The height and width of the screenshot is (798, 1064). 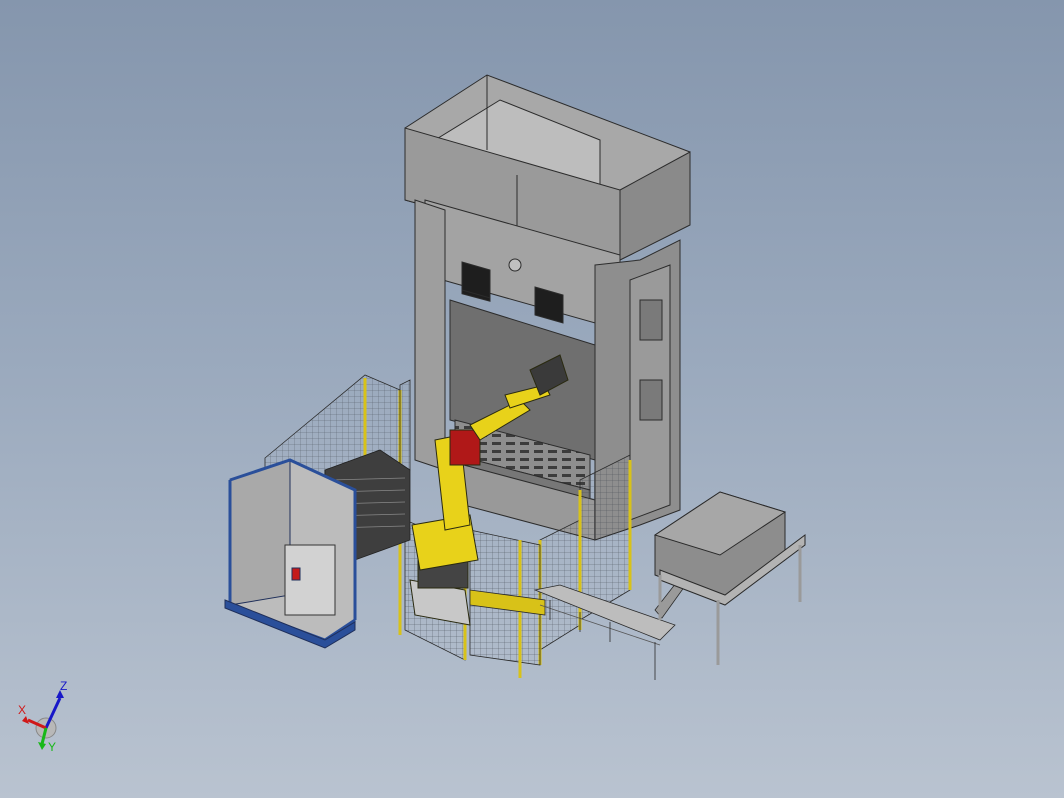 What do you see at coordinates (42, 716) in the screenshot?
I see `orientation-triad: Z X Y` at bounding box center [42, 716].